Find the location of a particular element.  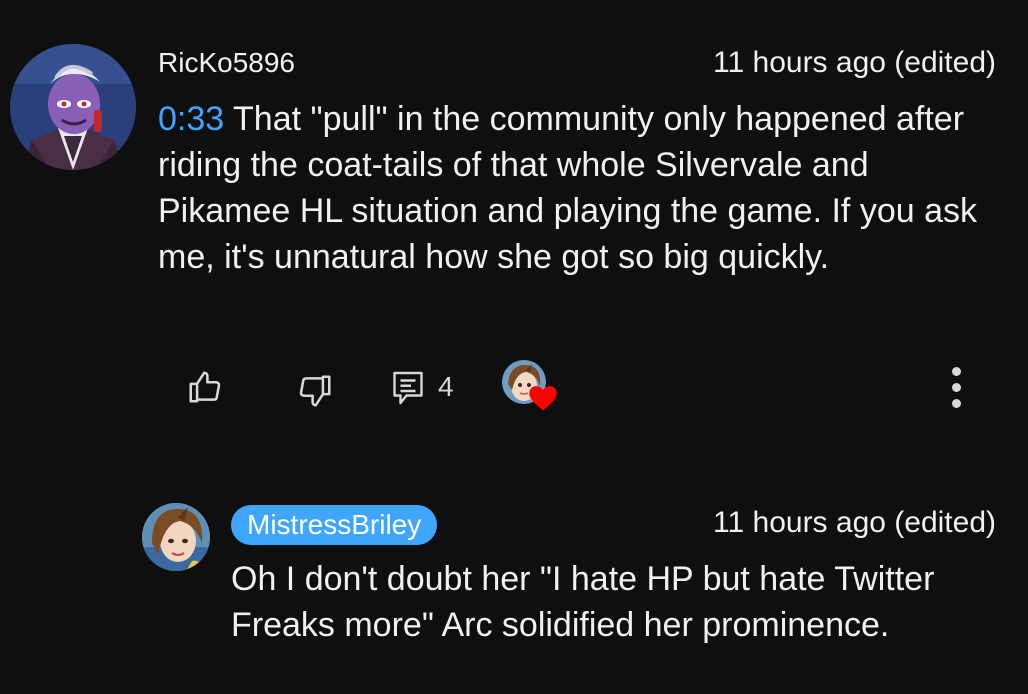

avatar-anime-icon is located at coordinates (176, 537).